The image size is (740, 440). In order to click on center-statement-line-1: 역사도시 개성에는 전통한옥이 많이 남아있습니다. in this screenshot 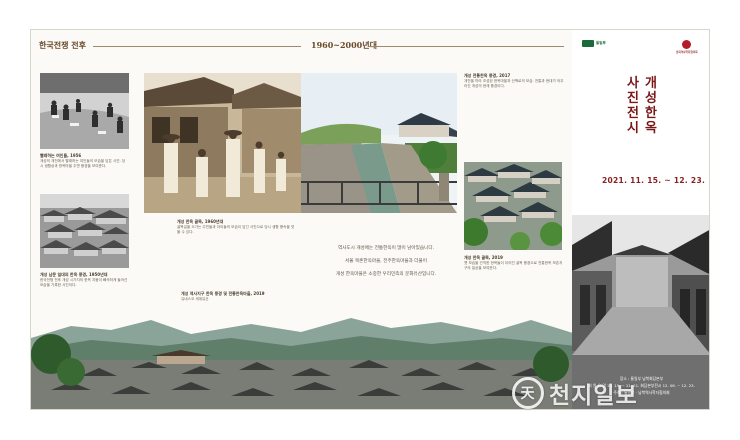, I will do `click(386, 248)`.